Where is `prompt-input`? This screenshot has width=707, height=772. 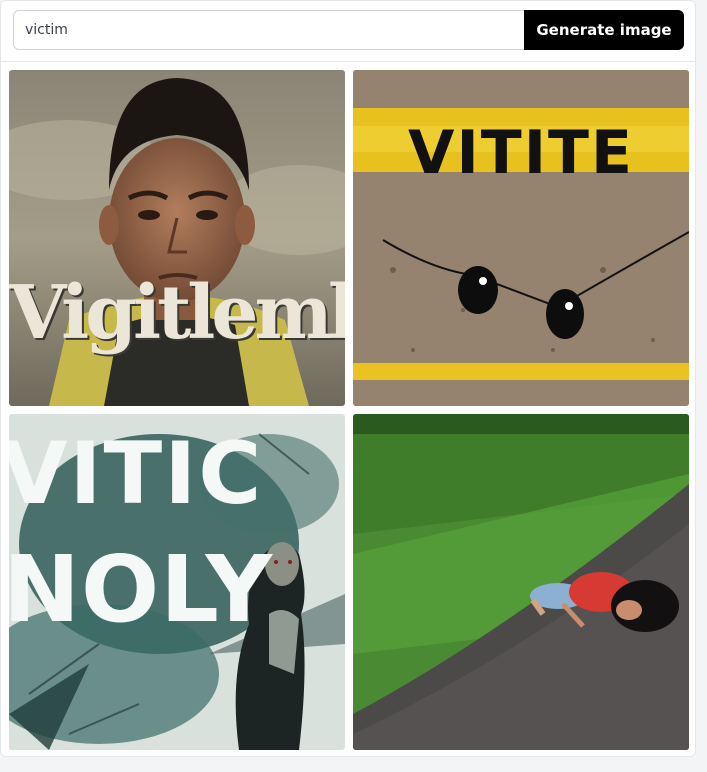 prompt-input is located at coordinates (268, 30).